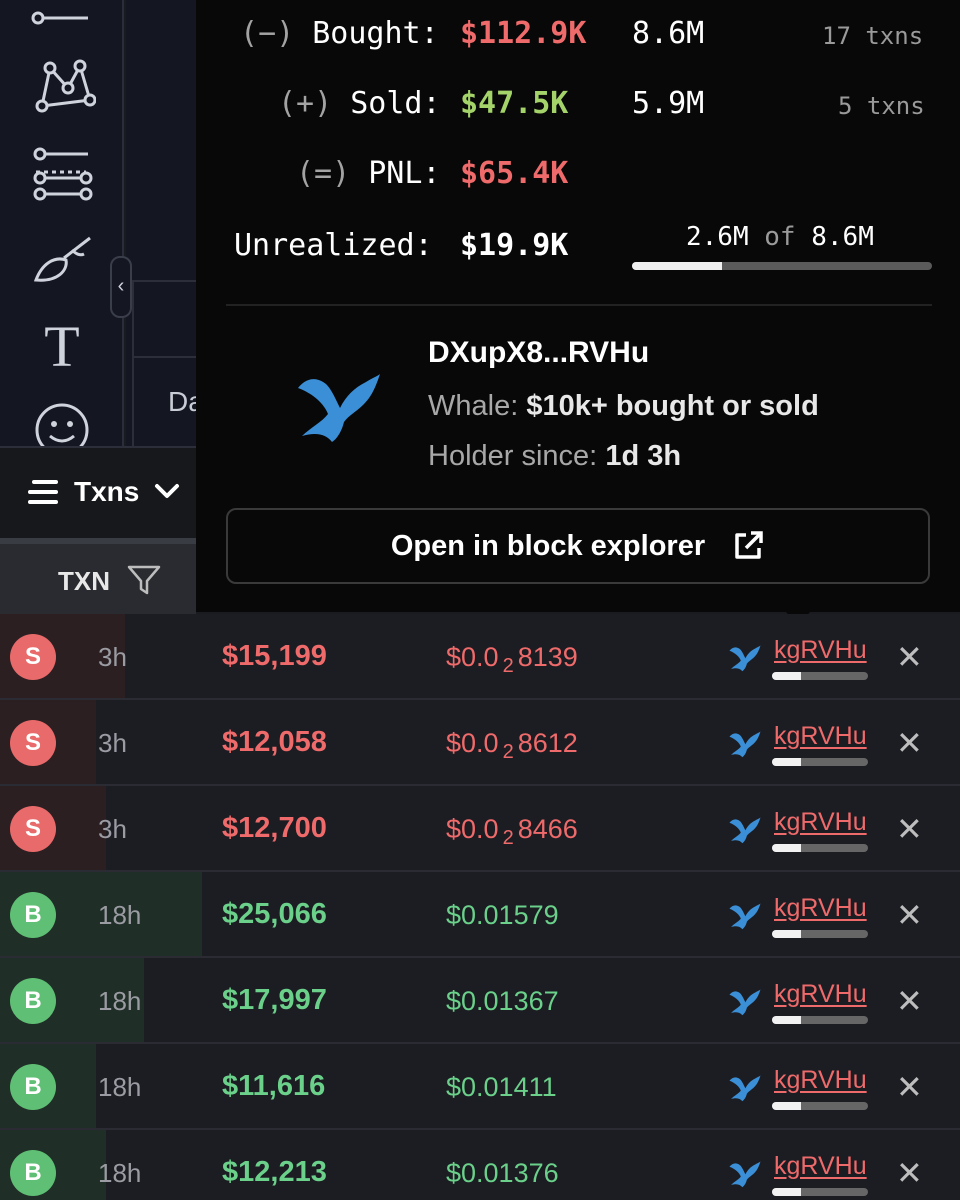 The height and width of the screenshot is (1200, 960). What do you see at coordinates (668, 33) in the screenshot?
I see `bought-tokens: 8.6M` at bounding box center [668, 33].